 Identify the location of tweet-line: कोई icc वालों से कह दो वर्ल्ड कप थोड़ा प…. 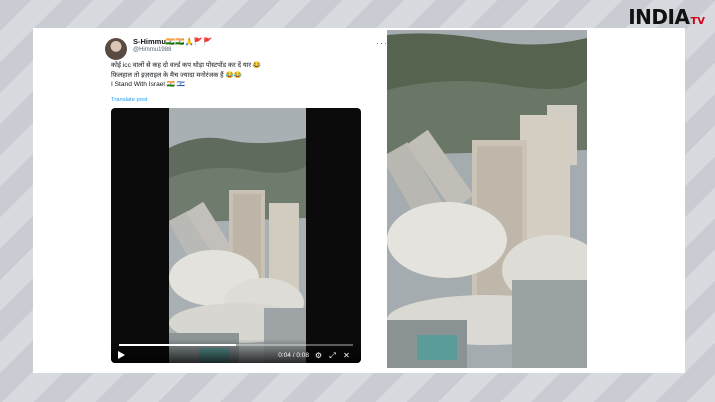
(186, 65).